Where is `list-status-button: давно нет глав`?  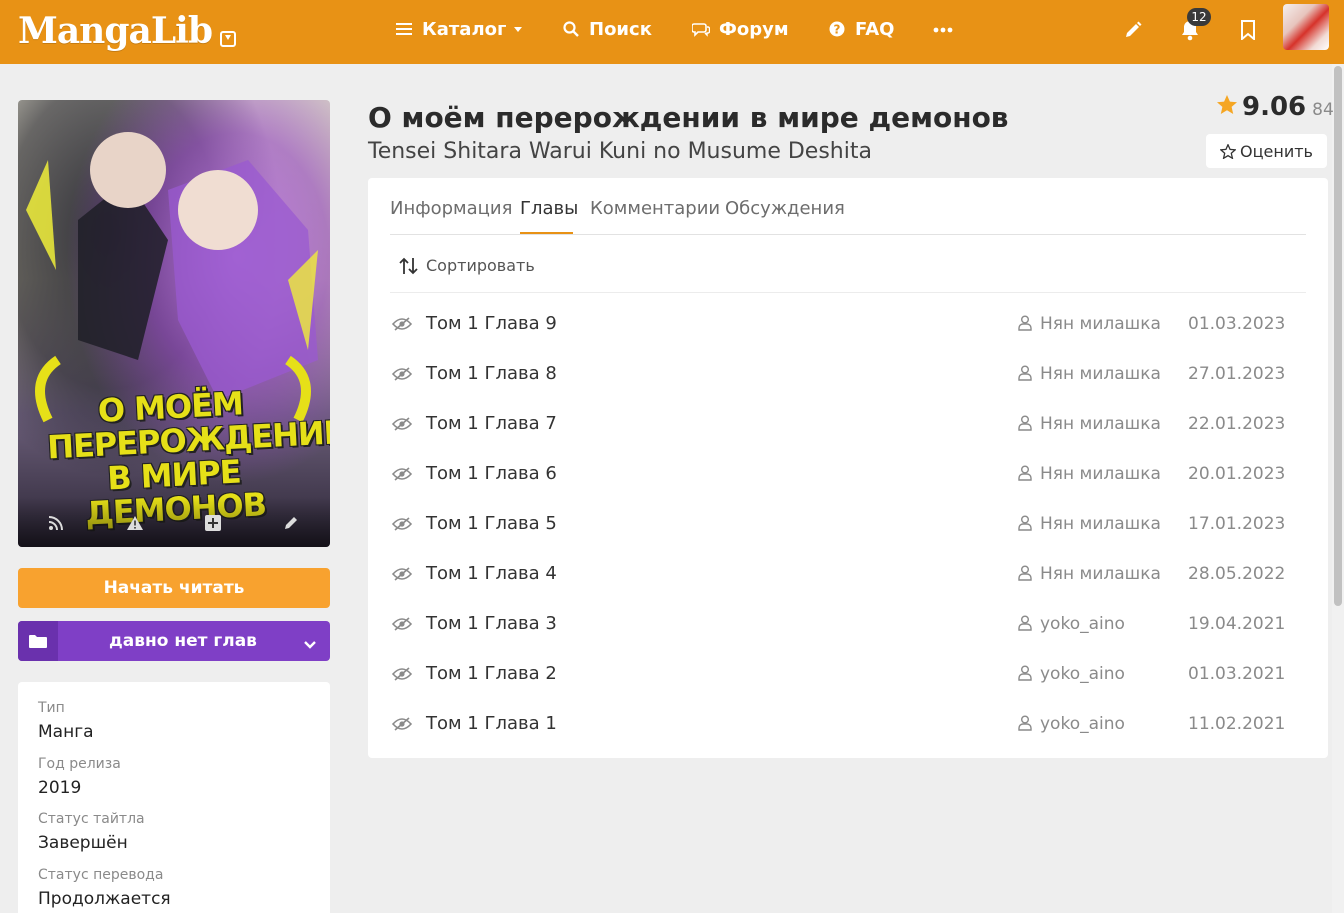
list-status-button: давно нет глав is located at coordinates (174, 641).